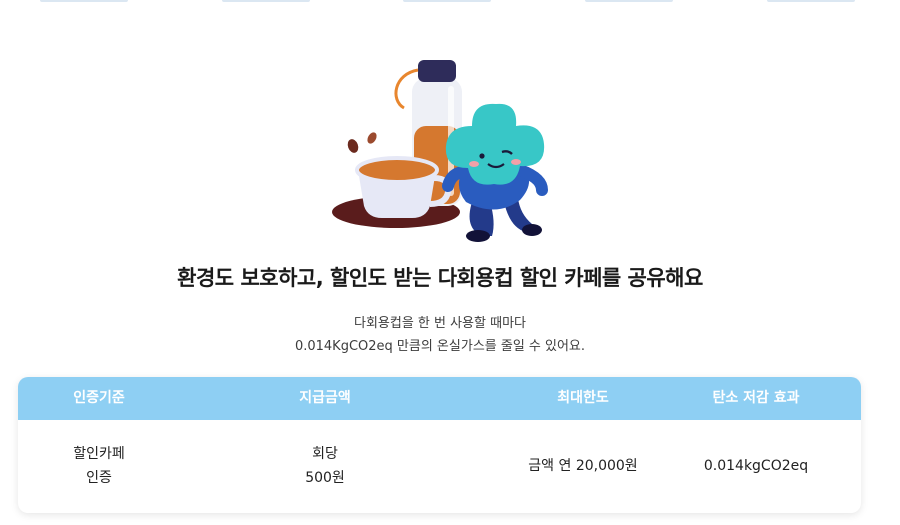 Image resolution: width=900 pixels, height=525 pixels. What do you see at coordinates (756, 466) in the screenshot?
I see `cell-carbon: 0.014kgCO2eq` at bounding box center [756, 466].